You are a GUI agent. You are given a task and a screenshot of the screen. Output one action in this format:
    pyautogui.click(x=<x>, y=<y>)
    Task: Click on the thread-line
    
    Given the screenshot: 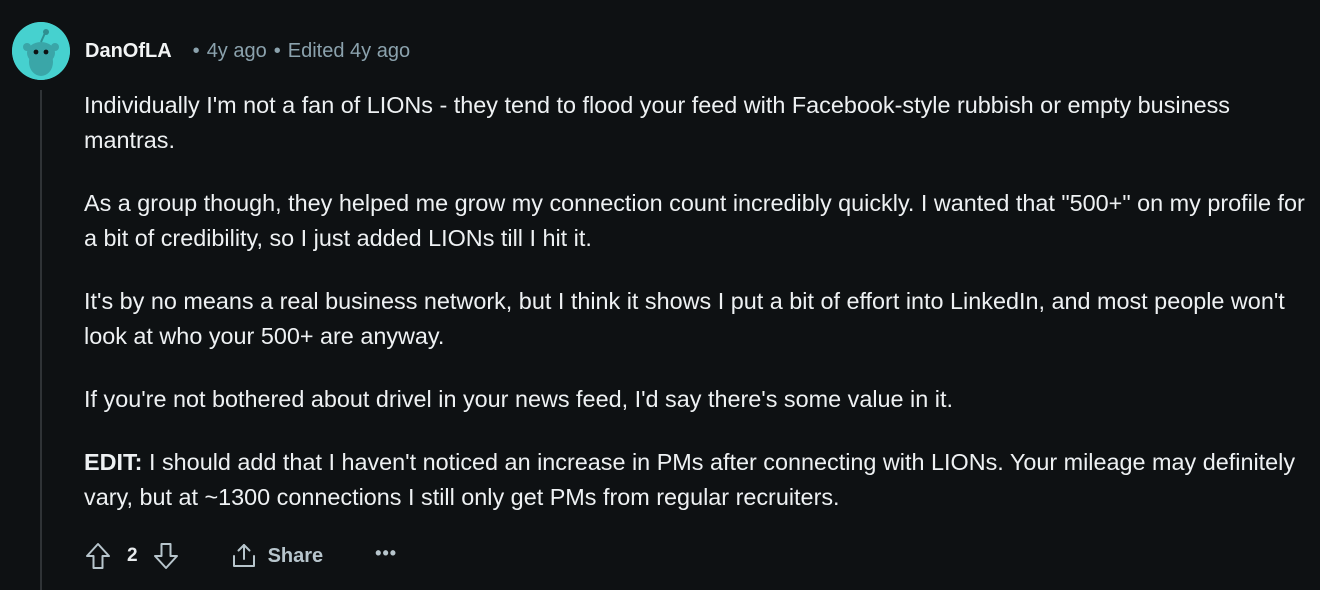 What is the action you would take?
    pyautogui.click(x=41, y=340)
    